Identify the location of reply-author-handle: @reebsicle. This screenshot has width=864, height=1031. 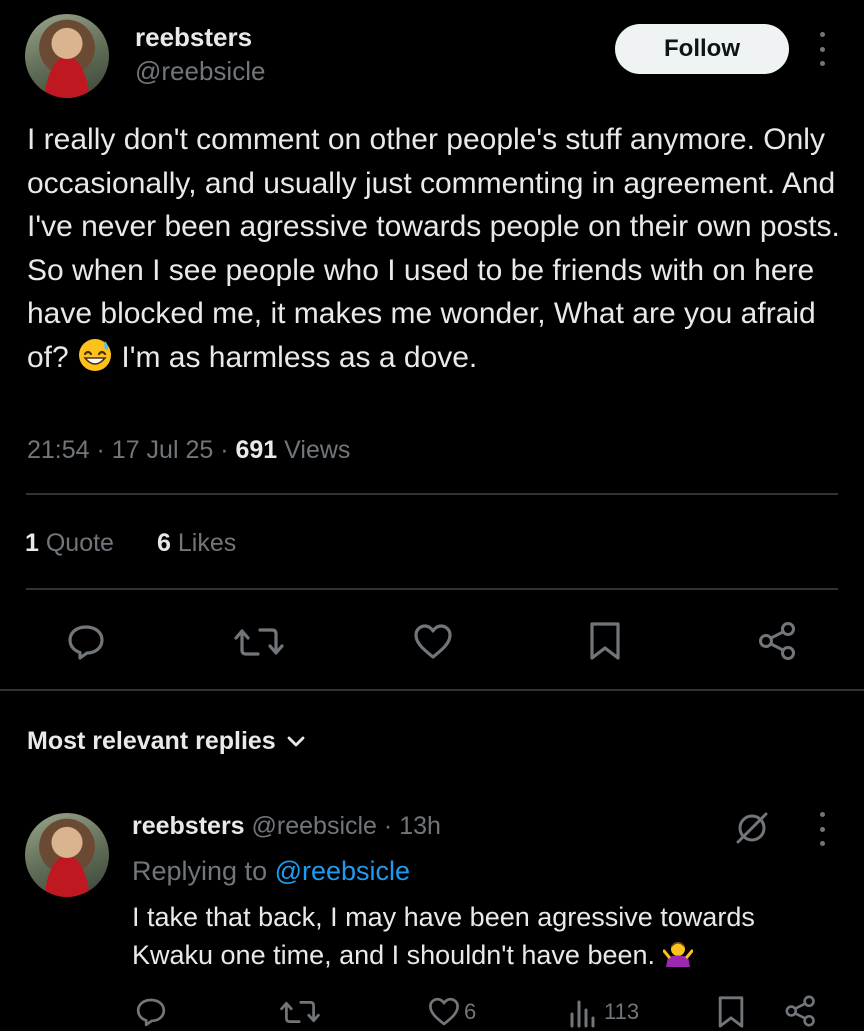
(314, 826).